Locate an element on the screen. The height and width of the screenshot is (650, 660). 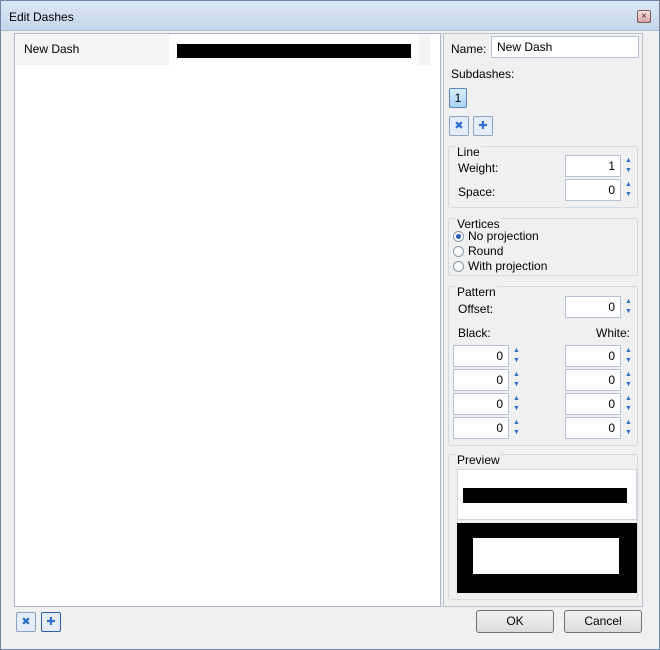
preview-group: Preview is located at coordinates (543, 526).